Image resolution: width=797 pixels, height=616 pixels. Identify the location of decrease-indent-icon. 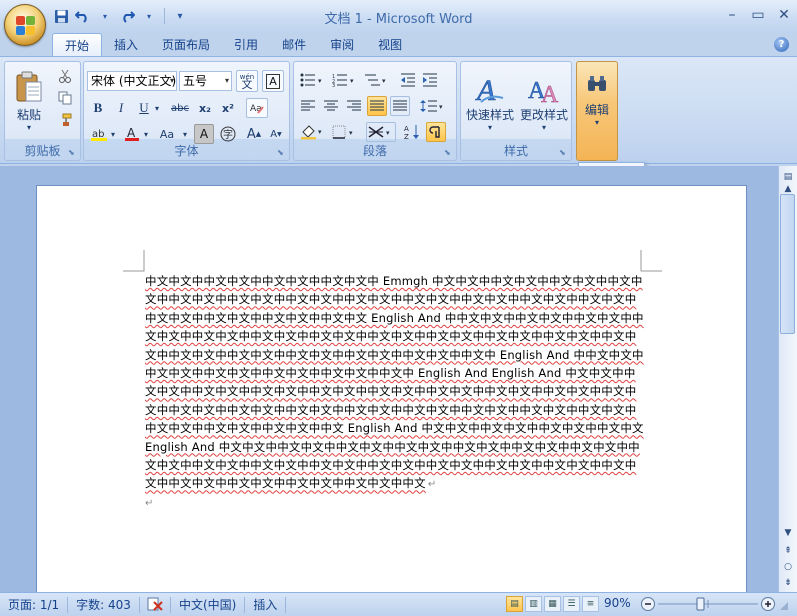
(408, 80).